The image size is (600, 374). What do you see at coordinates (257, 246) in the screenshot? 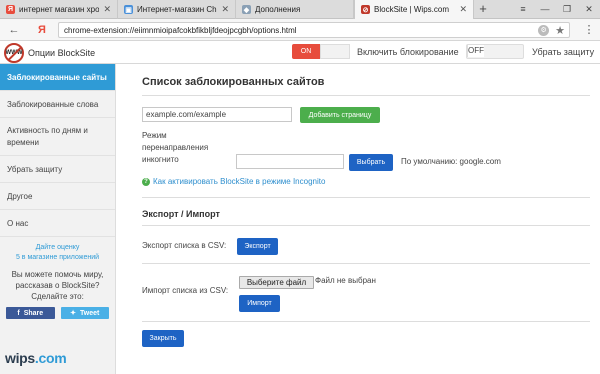
I see `export-button: Экспорт` at bounding box center [257, 246].